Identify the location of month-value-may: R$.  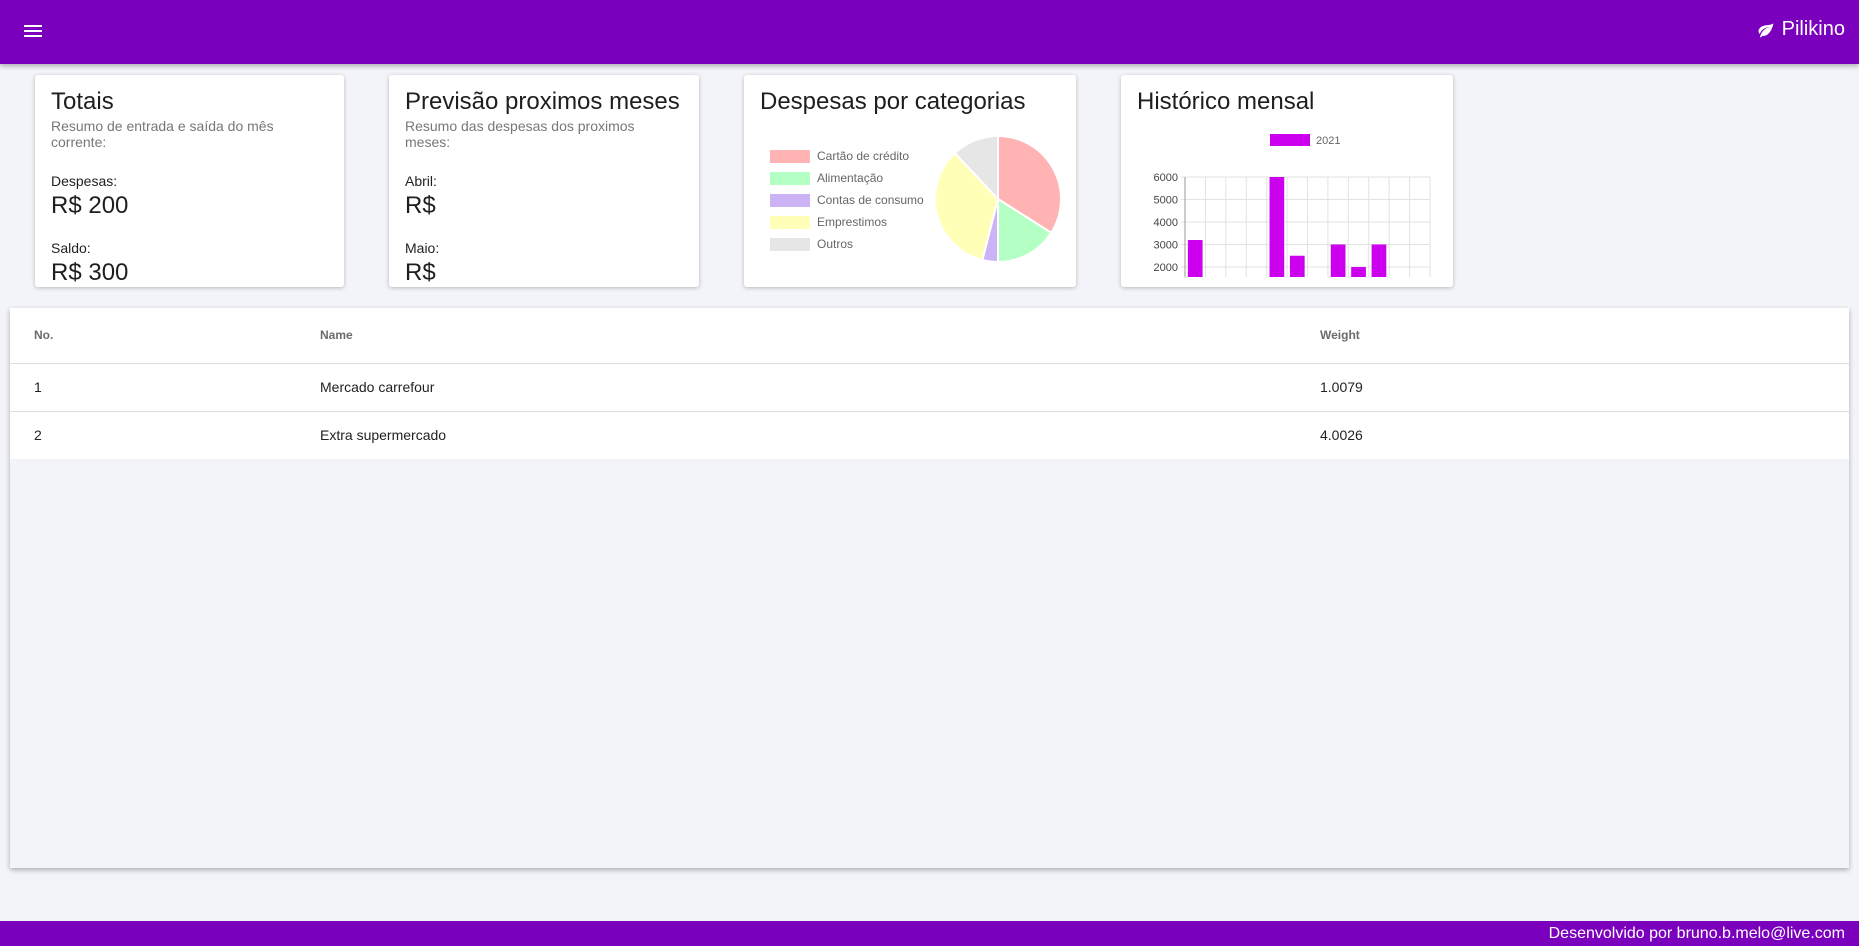
(420, 272).